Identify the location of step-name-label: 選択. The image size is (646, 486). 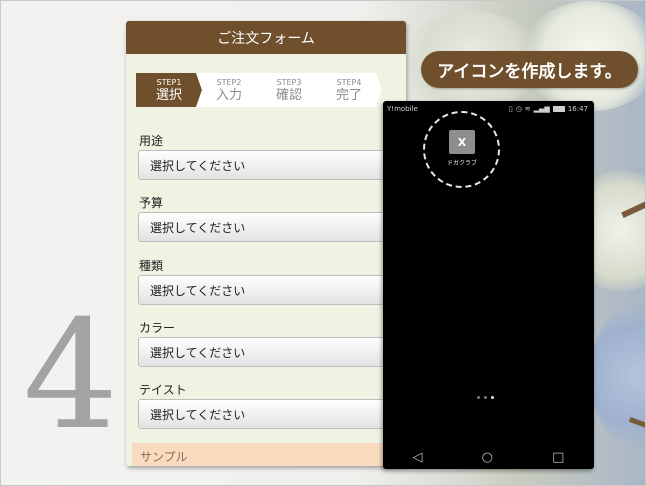
(168, 95).